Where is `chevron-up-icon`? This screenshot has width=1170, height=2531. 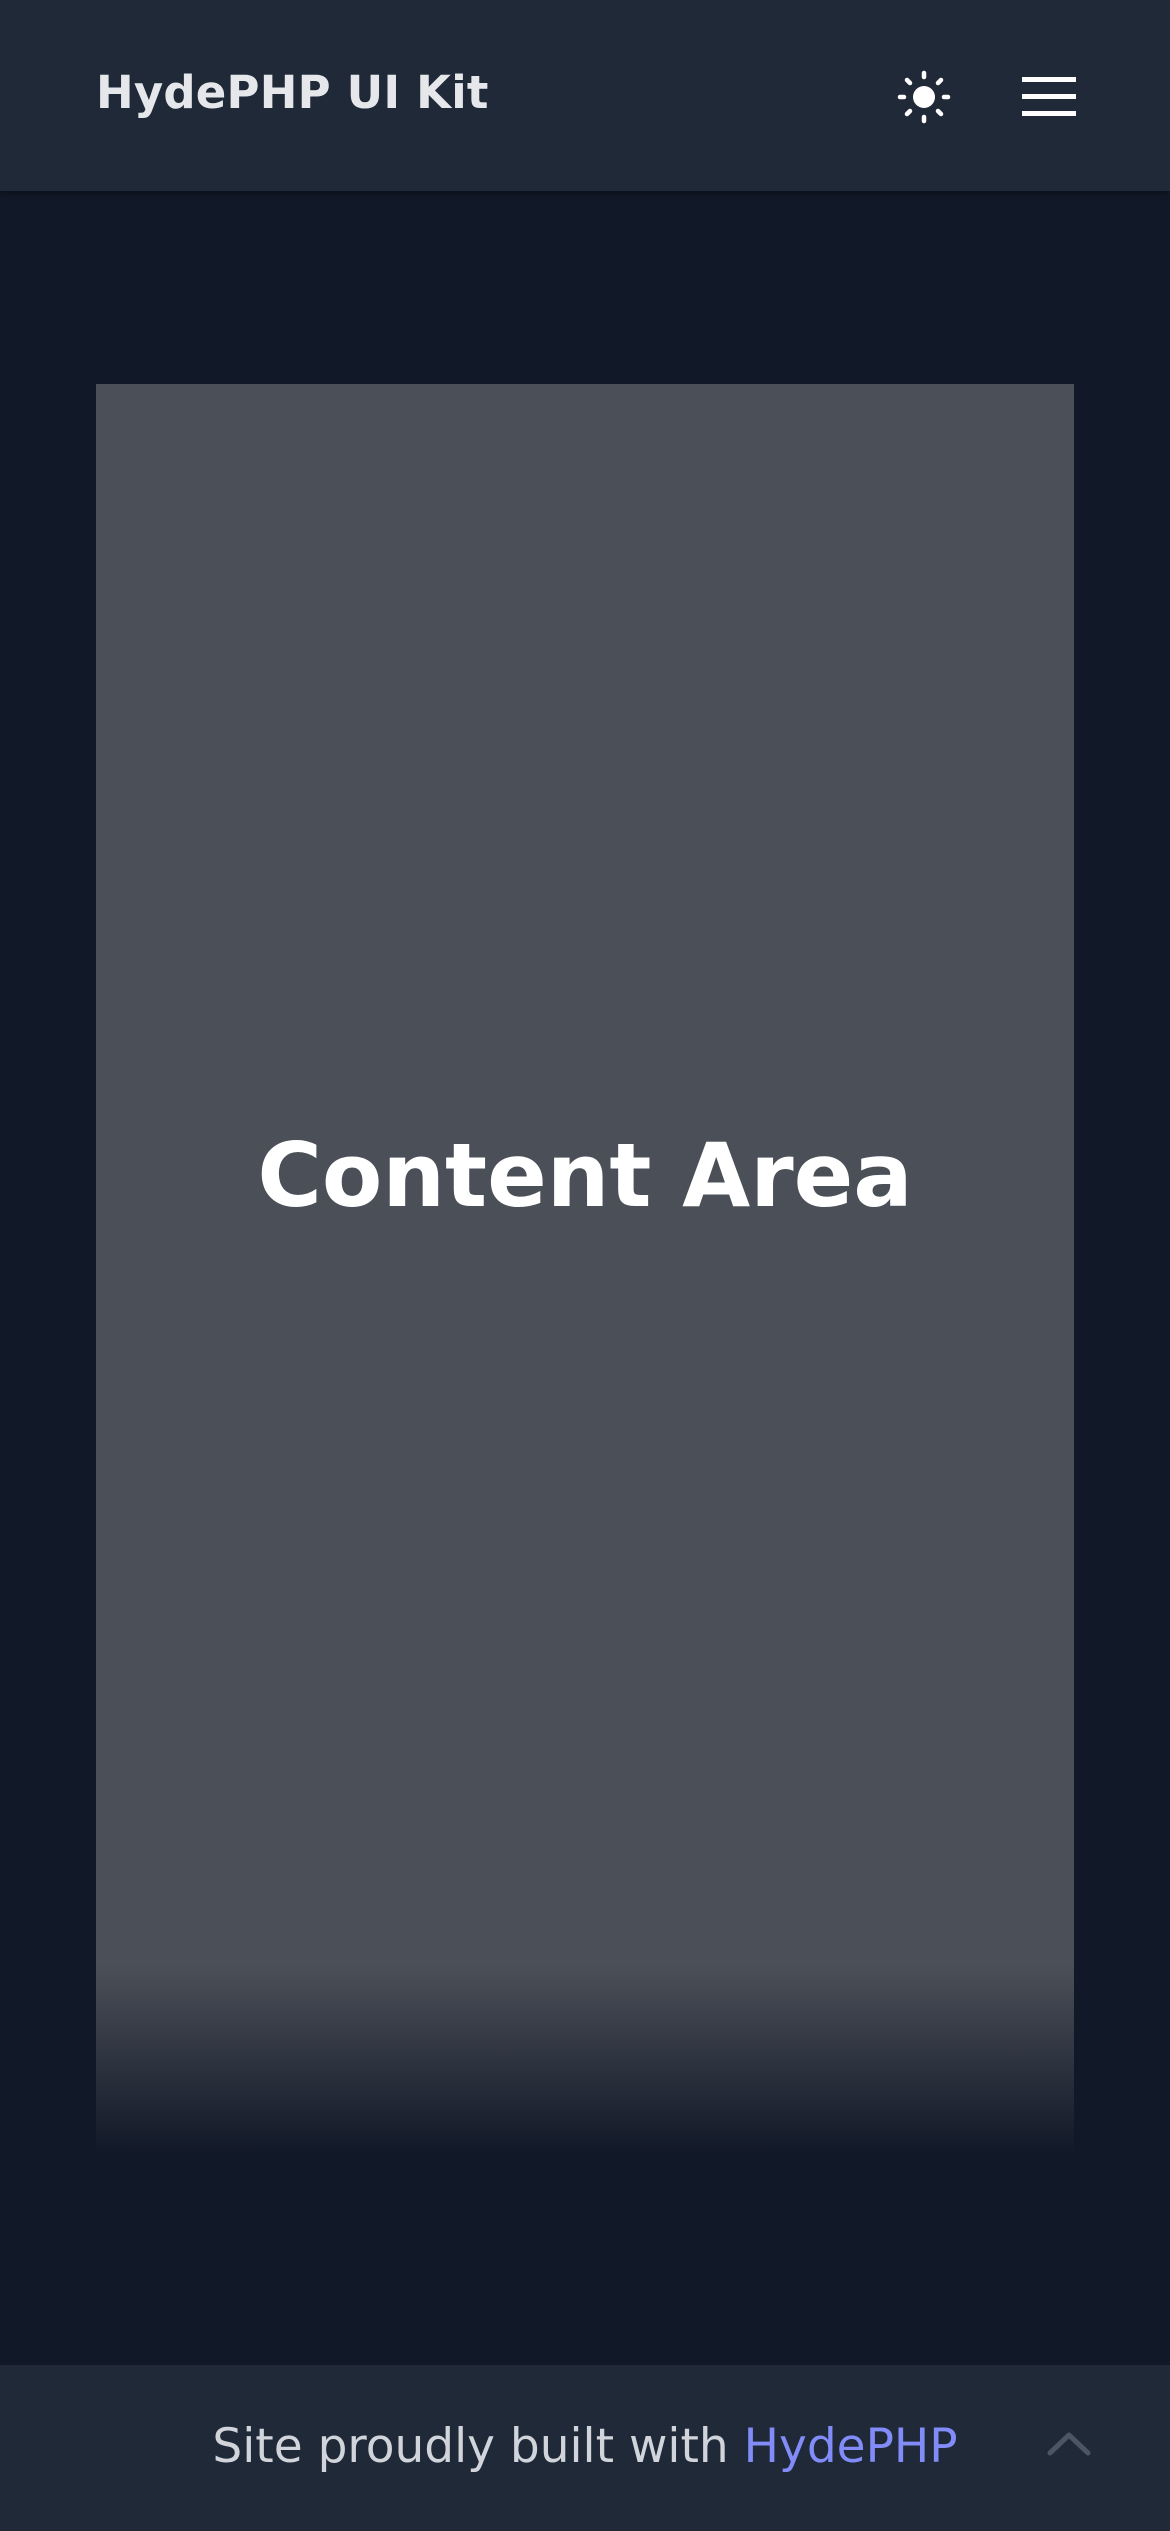
chevron-up-icon is located at coordinates (1069, 2444).